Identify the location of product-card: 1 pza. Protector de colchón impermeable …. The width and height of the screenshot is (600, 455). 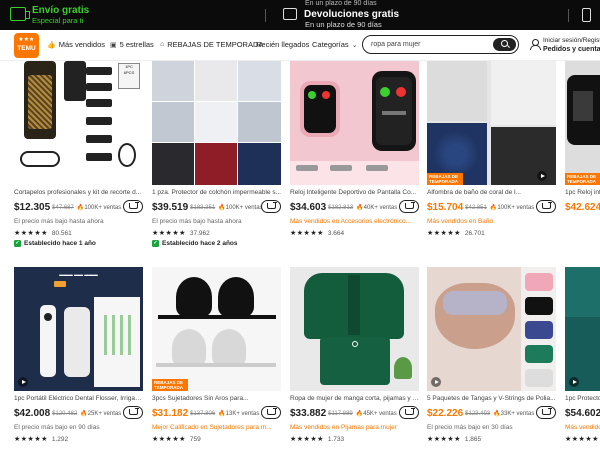
(216, 154).